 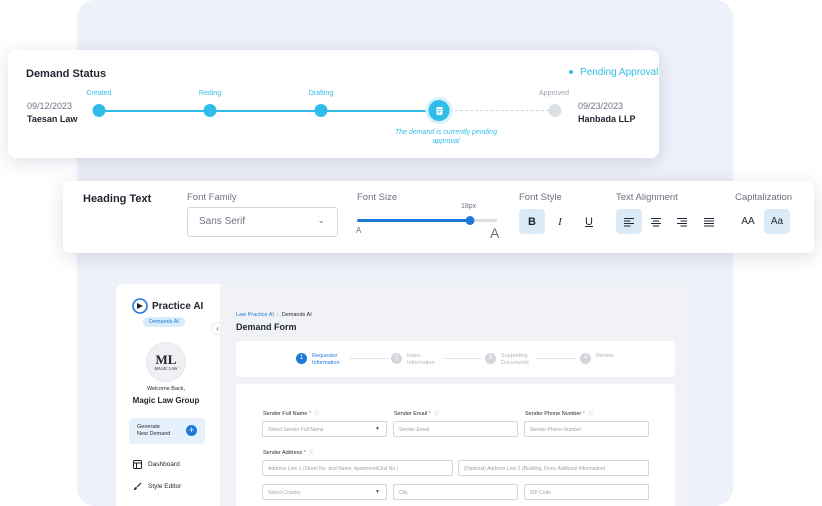 I want to click on brand-logo: Practice AI, so click(x=167, y=306).